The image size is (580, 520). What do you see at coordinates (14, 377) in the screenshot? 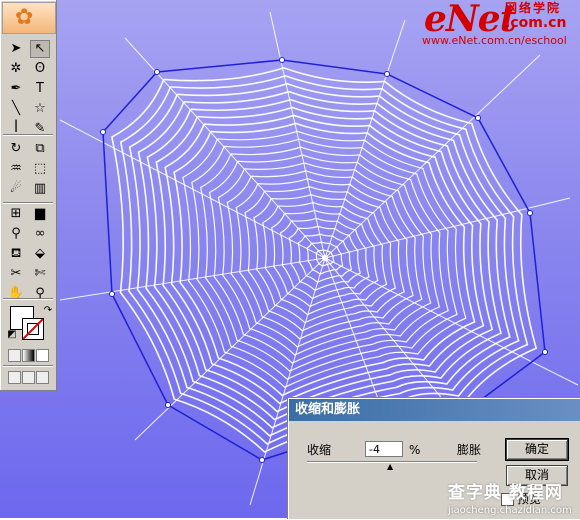
I see `standard-screen-mode-button` at bounding box center [14, 377].